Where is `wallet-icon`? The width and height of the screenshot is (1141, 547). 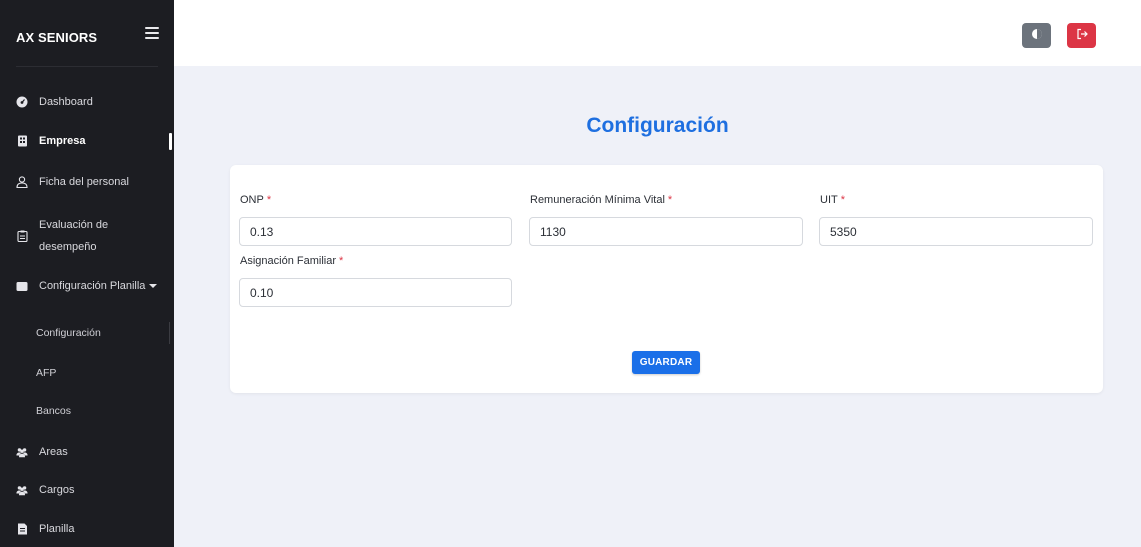
wallet-icon is located at coordinates (22, 286).